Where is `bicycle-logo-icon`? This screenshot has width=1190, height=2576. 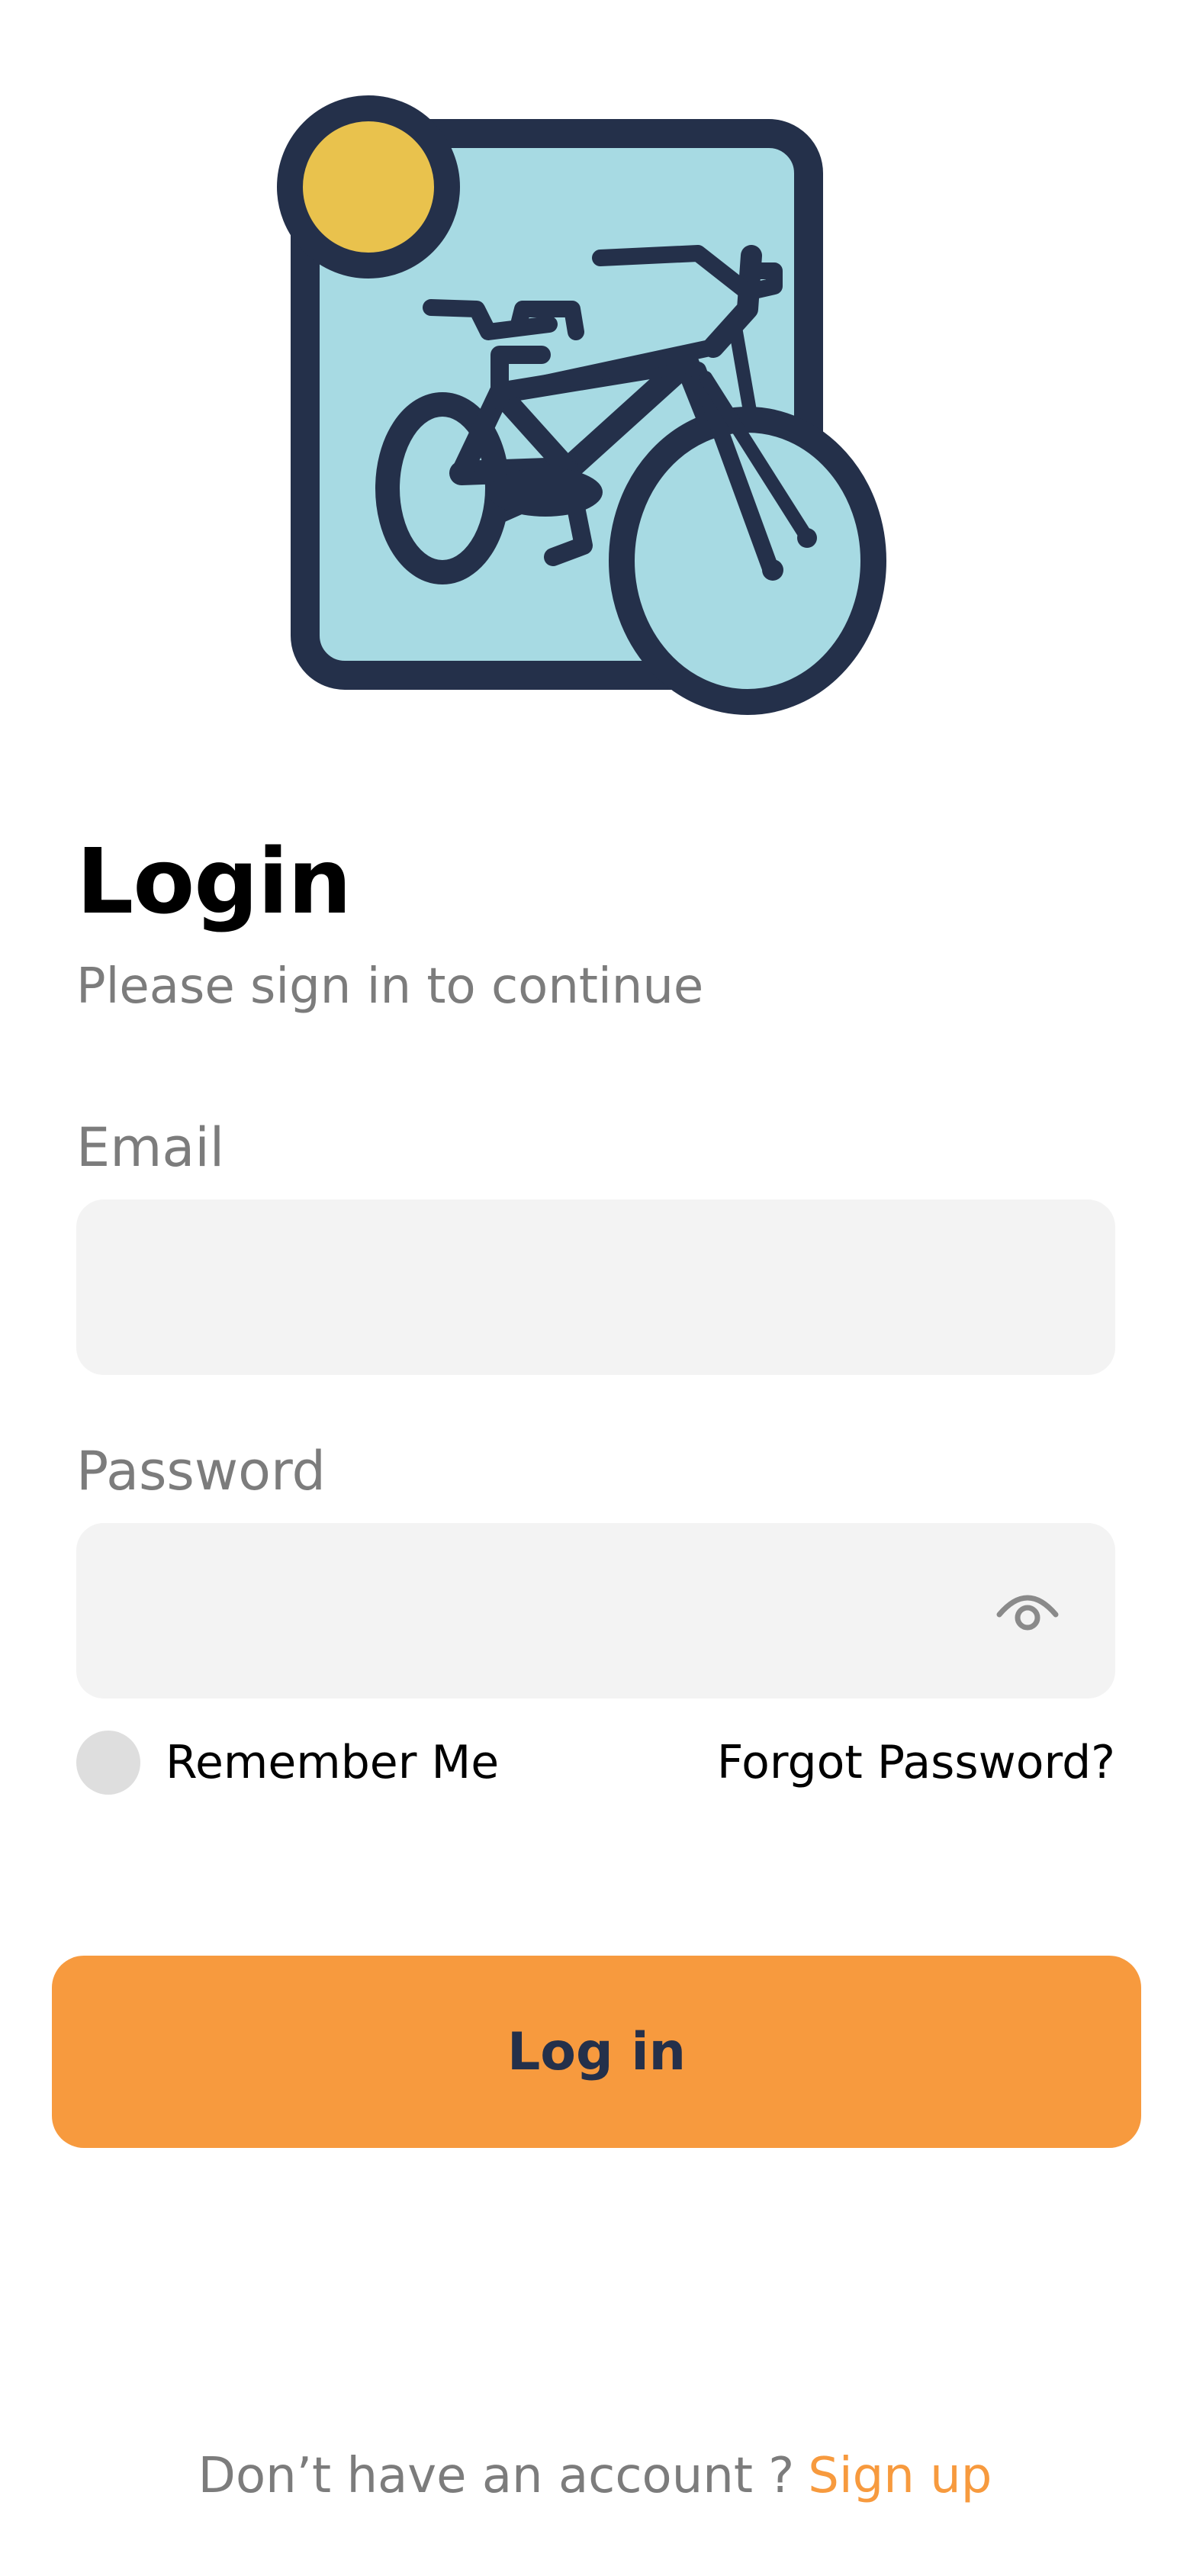
bicycle-logo-icon is located at coordinates (581, 405).